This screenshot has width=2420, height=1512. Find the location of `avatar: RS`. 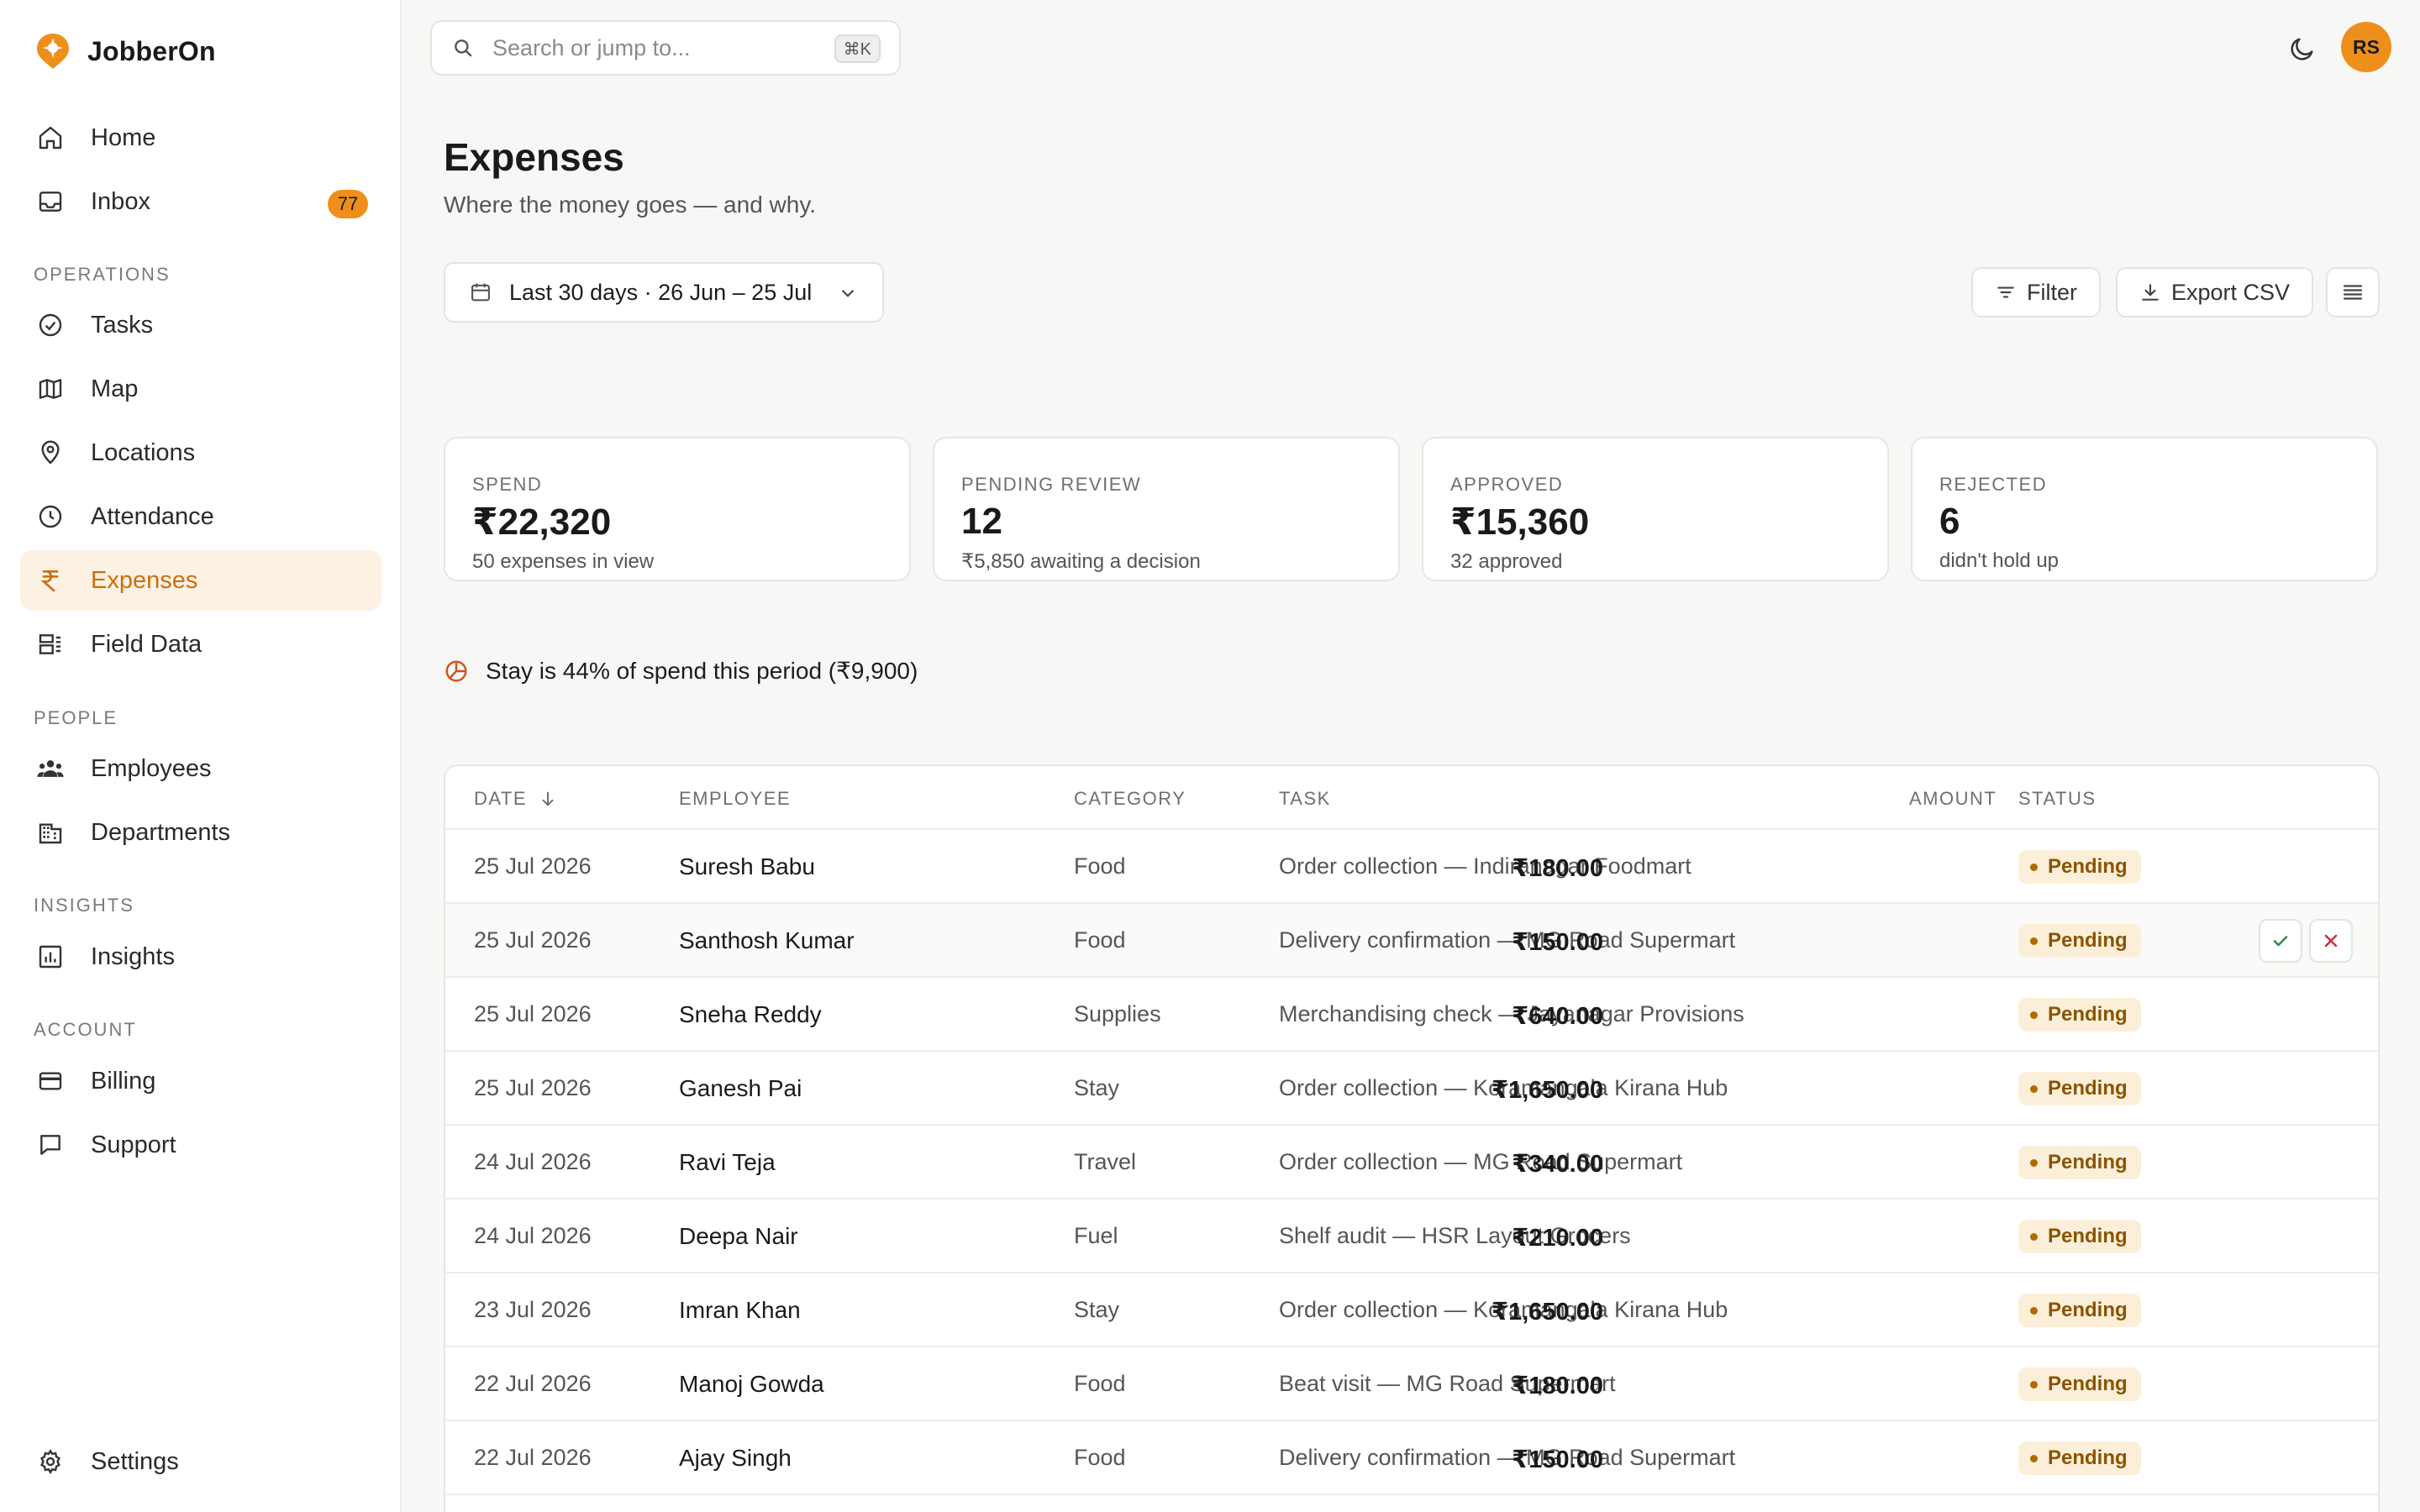

avatar: RS is located at coordinates (2366, 47).